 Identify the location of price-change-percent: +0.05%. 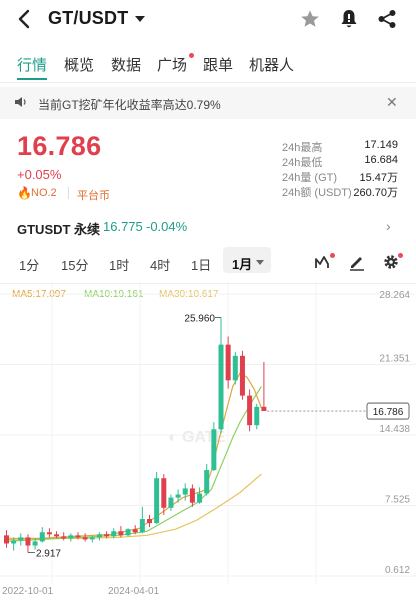
(39, 174).